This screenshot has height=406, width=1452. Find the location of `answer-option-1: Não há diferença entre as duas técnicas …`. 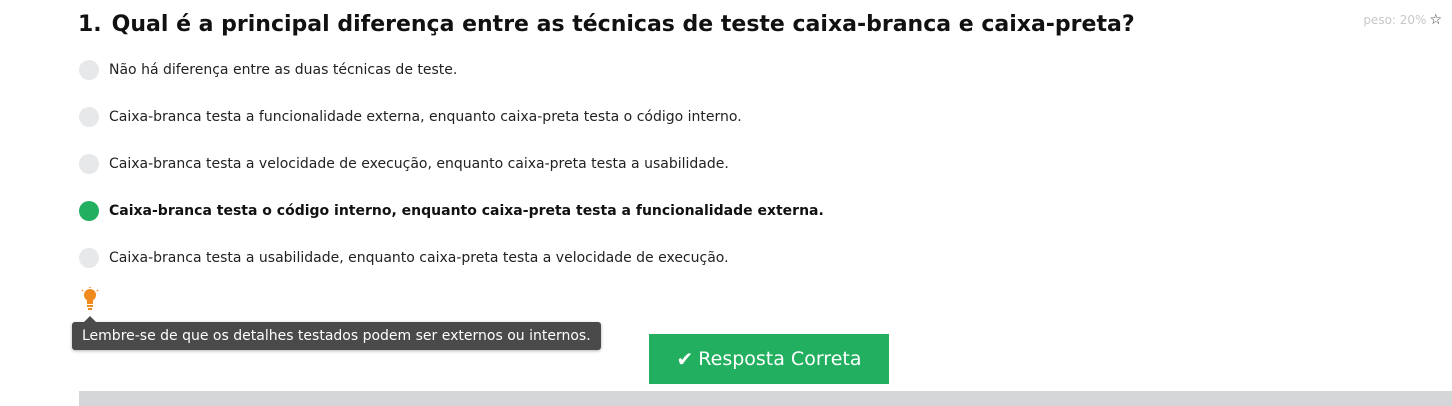

answer-option-1: Não há diferença entre as duas técnicas … is located at coordinates (268, 70).